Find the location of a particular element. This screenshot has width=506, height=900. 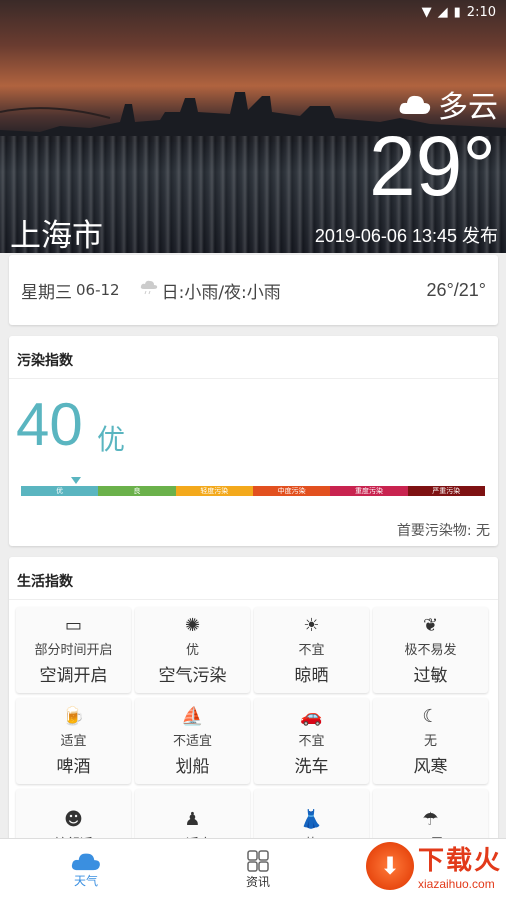

comfort-icon: ☻ is located at coordinates (73, 819).